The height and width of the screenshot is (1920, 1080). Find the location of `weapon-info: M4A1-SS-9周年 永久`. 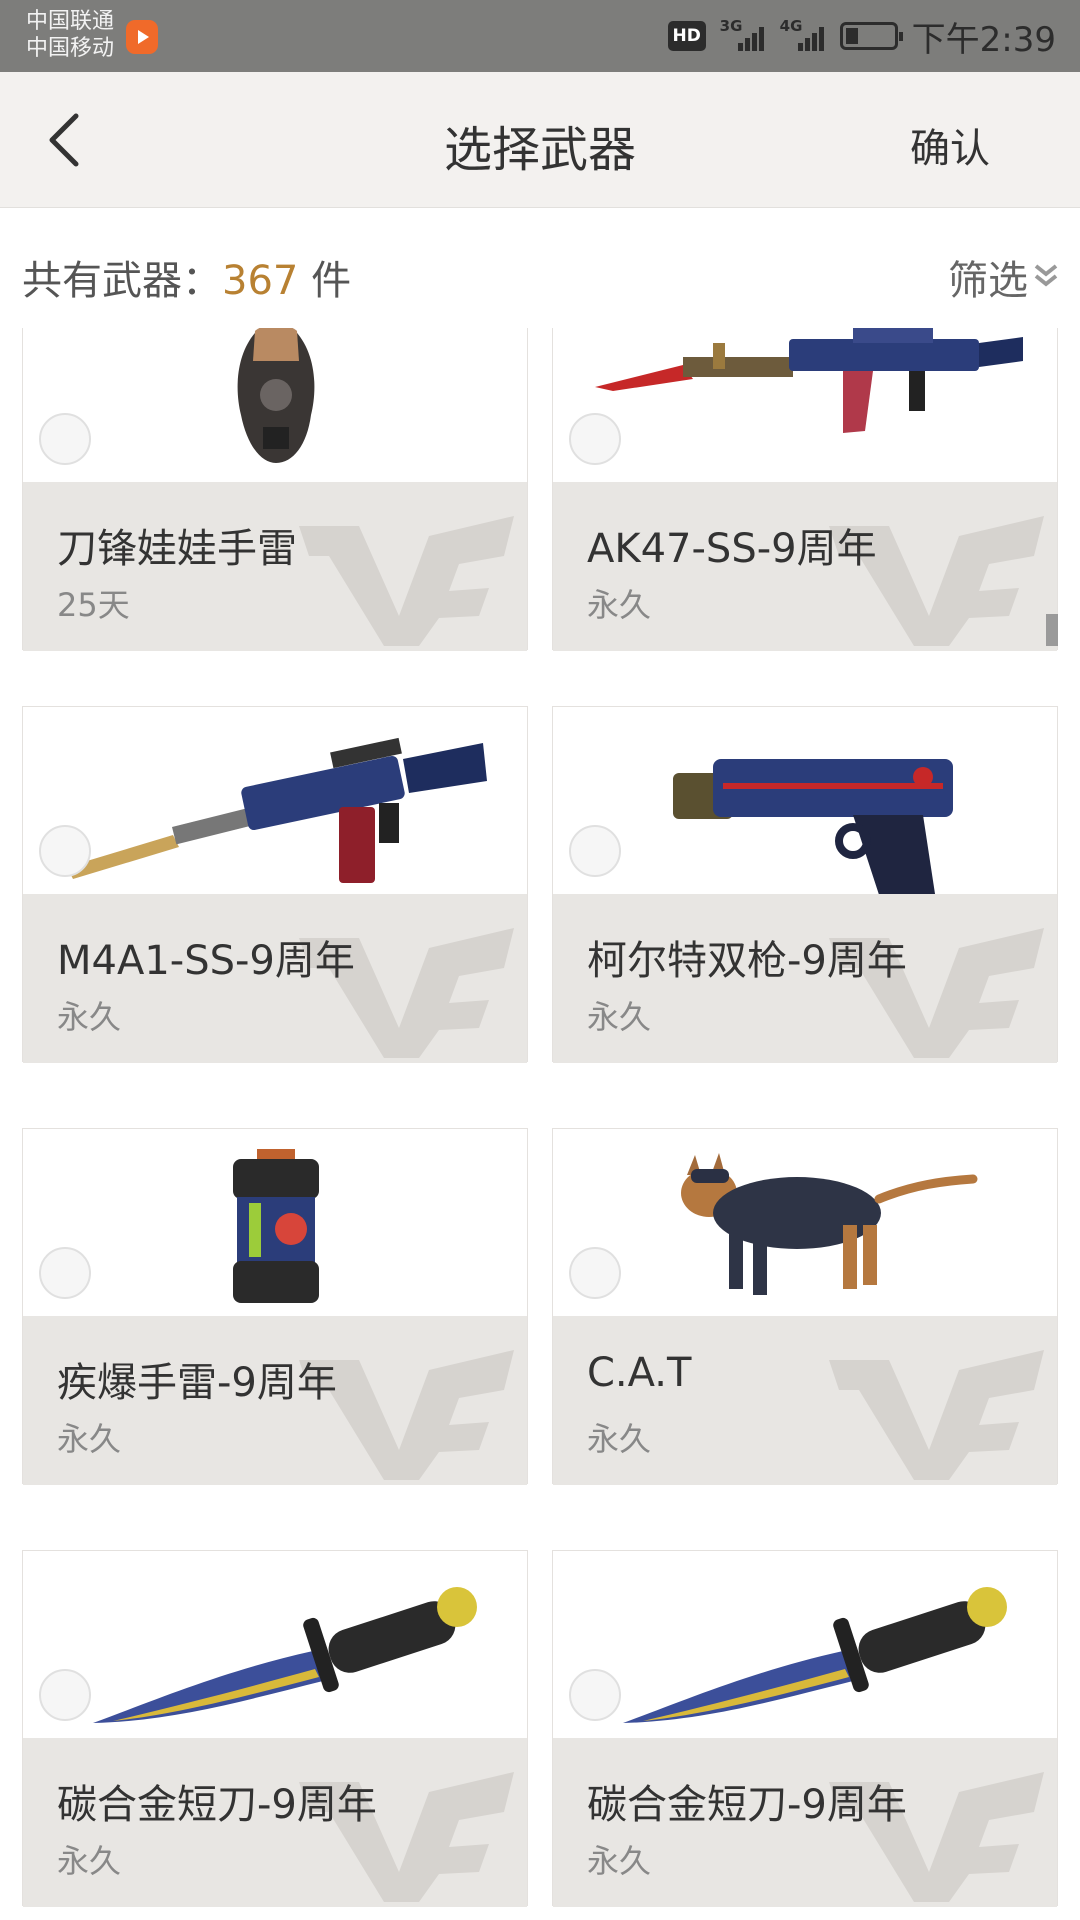

weapon-info: M4A1-SS-9周年 永久 is located at coordinates (275, 978).